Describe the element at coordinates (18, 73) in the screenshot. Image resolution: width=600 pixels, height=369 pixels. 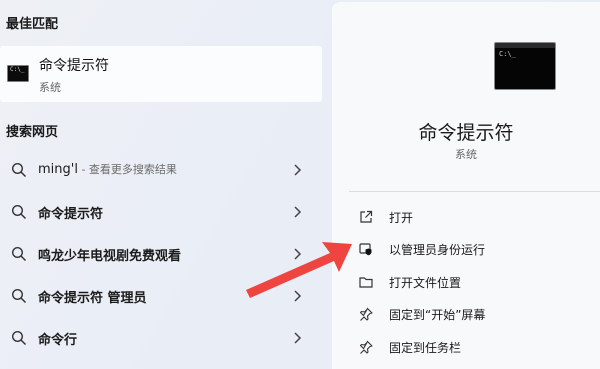
I see `command-prompt-icon: C:\_` at that location.